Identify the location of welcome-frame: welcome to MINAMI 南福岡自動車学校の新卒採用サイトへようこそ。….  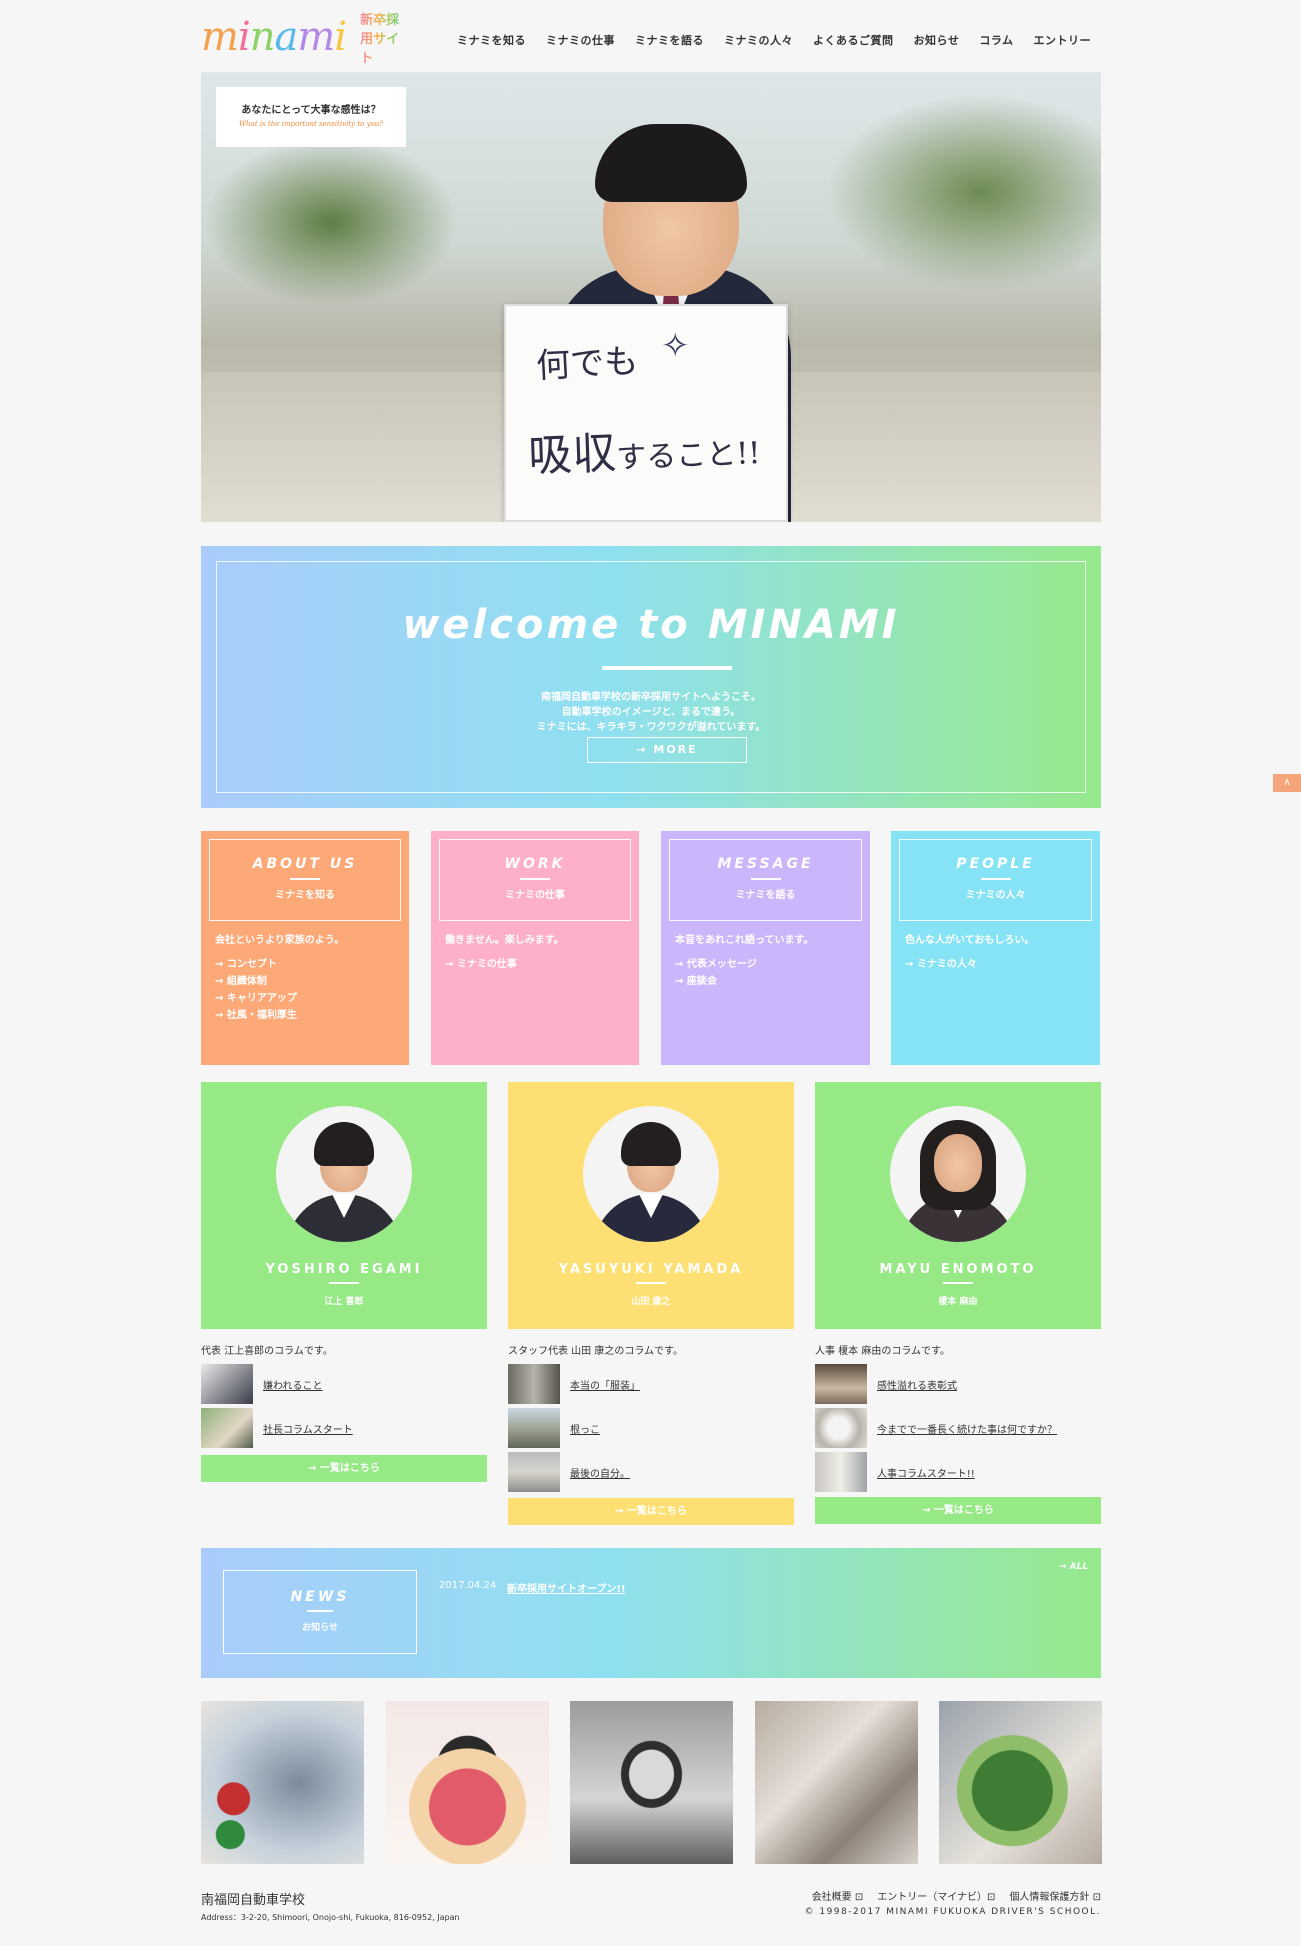
(651, 677).